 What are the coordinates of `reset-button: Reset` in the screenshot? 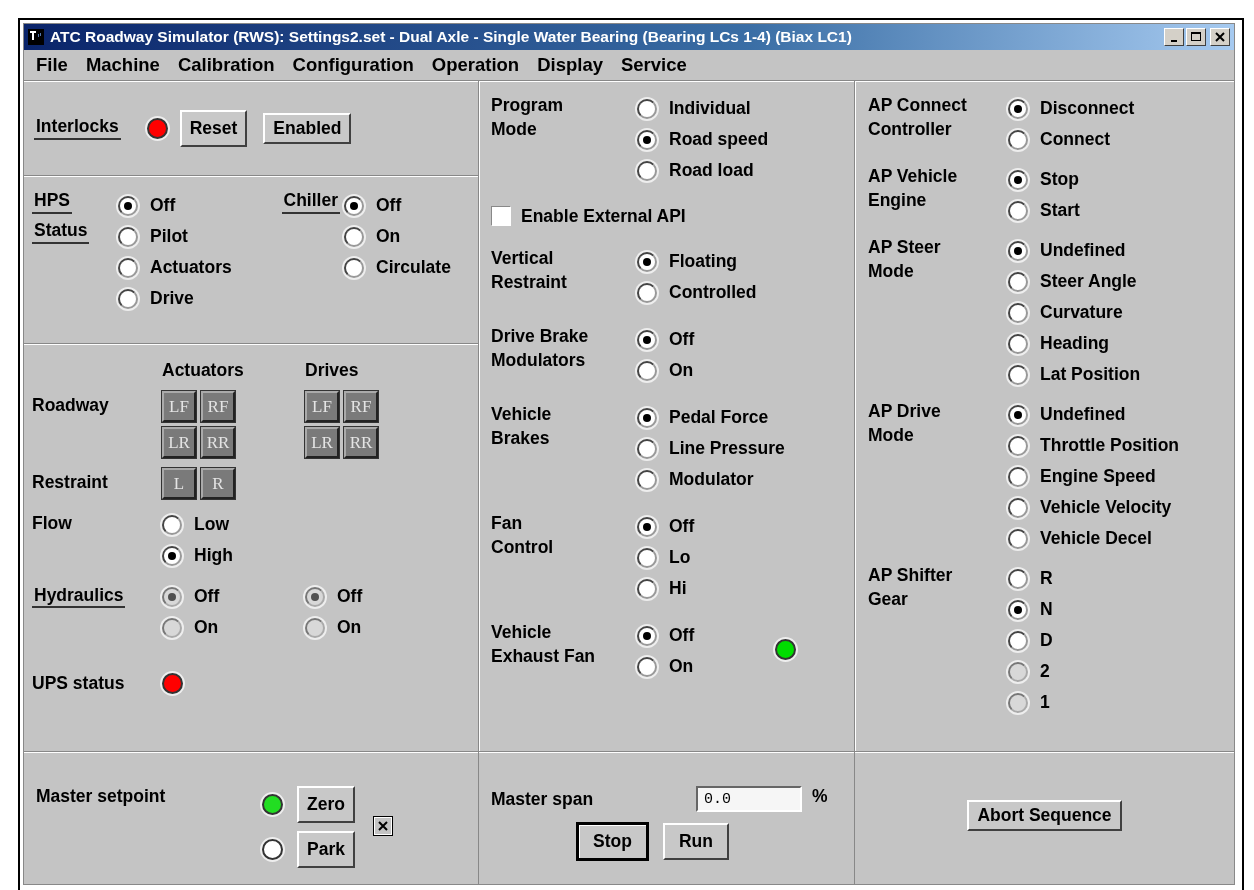 It's located at (213, 128).